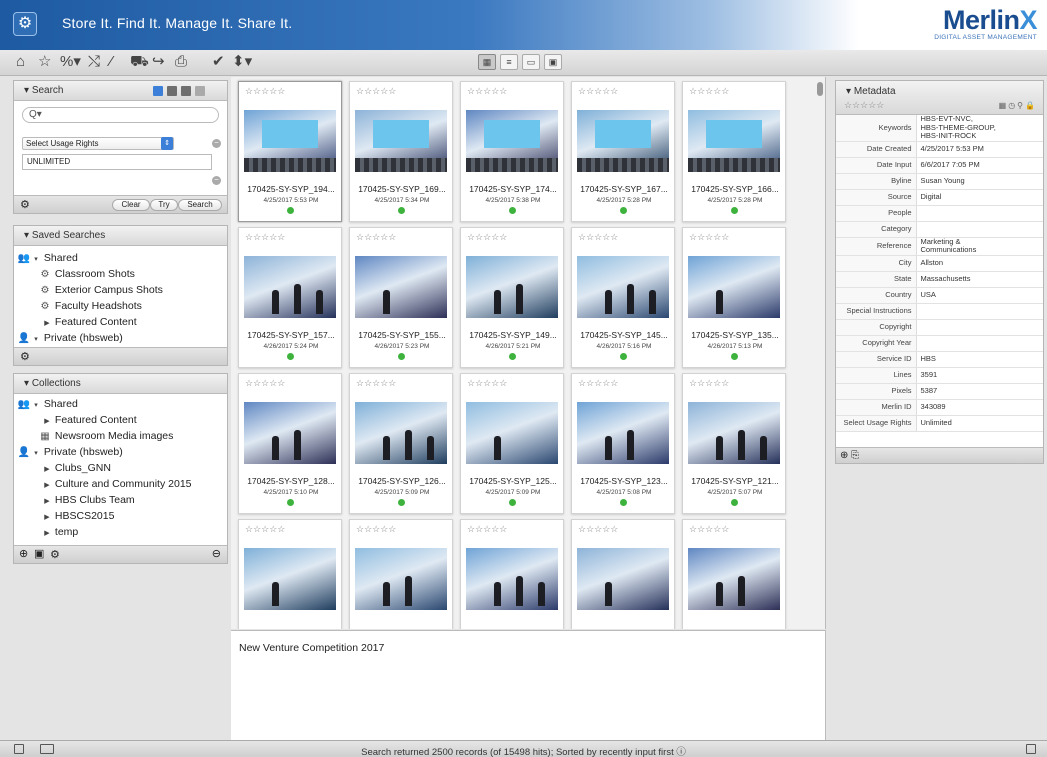 The width and height of the screenshot is (1047, 757). I want to click on metadata-value: Digital, so click(979, 197).